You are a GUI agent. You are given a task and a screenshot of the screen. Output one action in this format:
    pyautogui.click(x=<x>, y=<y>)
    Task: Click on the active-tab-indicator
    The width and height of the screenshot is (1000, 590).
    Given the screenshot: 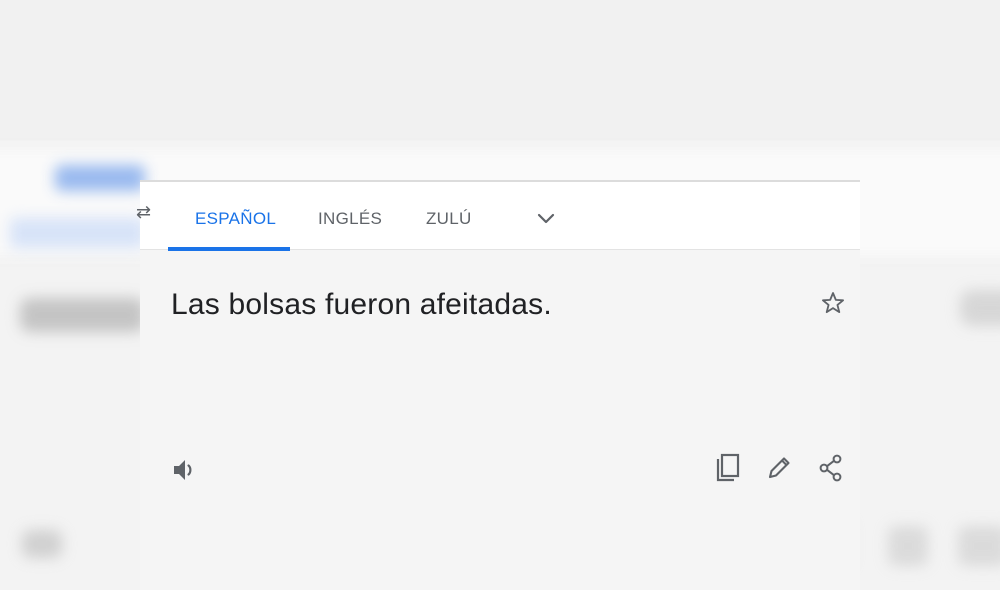 What is the action you would take?
    pyautogui.click(x=229, y=249)
    